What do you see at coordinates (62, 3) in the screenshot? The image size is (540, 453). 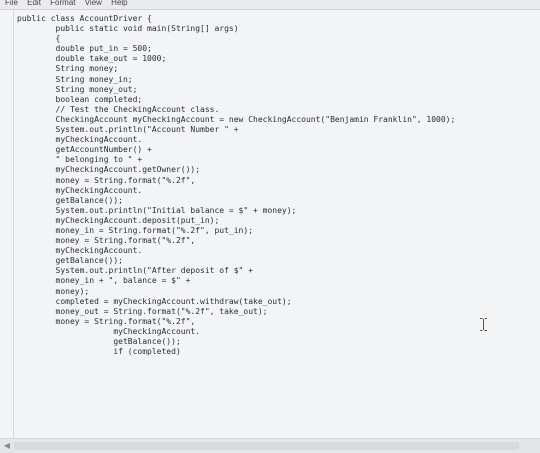 I see `menu-format: Format` at bounding box center [62, 3].